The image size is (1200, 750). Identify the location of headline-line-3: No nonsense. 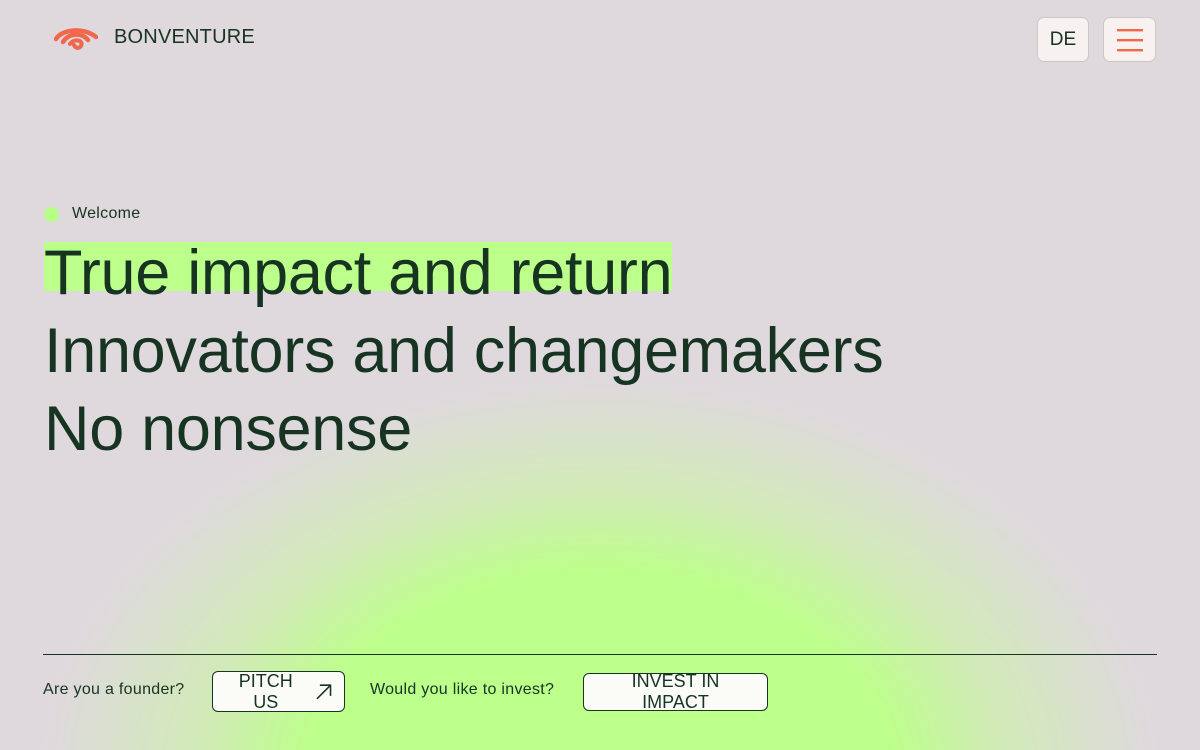
(228, 429).